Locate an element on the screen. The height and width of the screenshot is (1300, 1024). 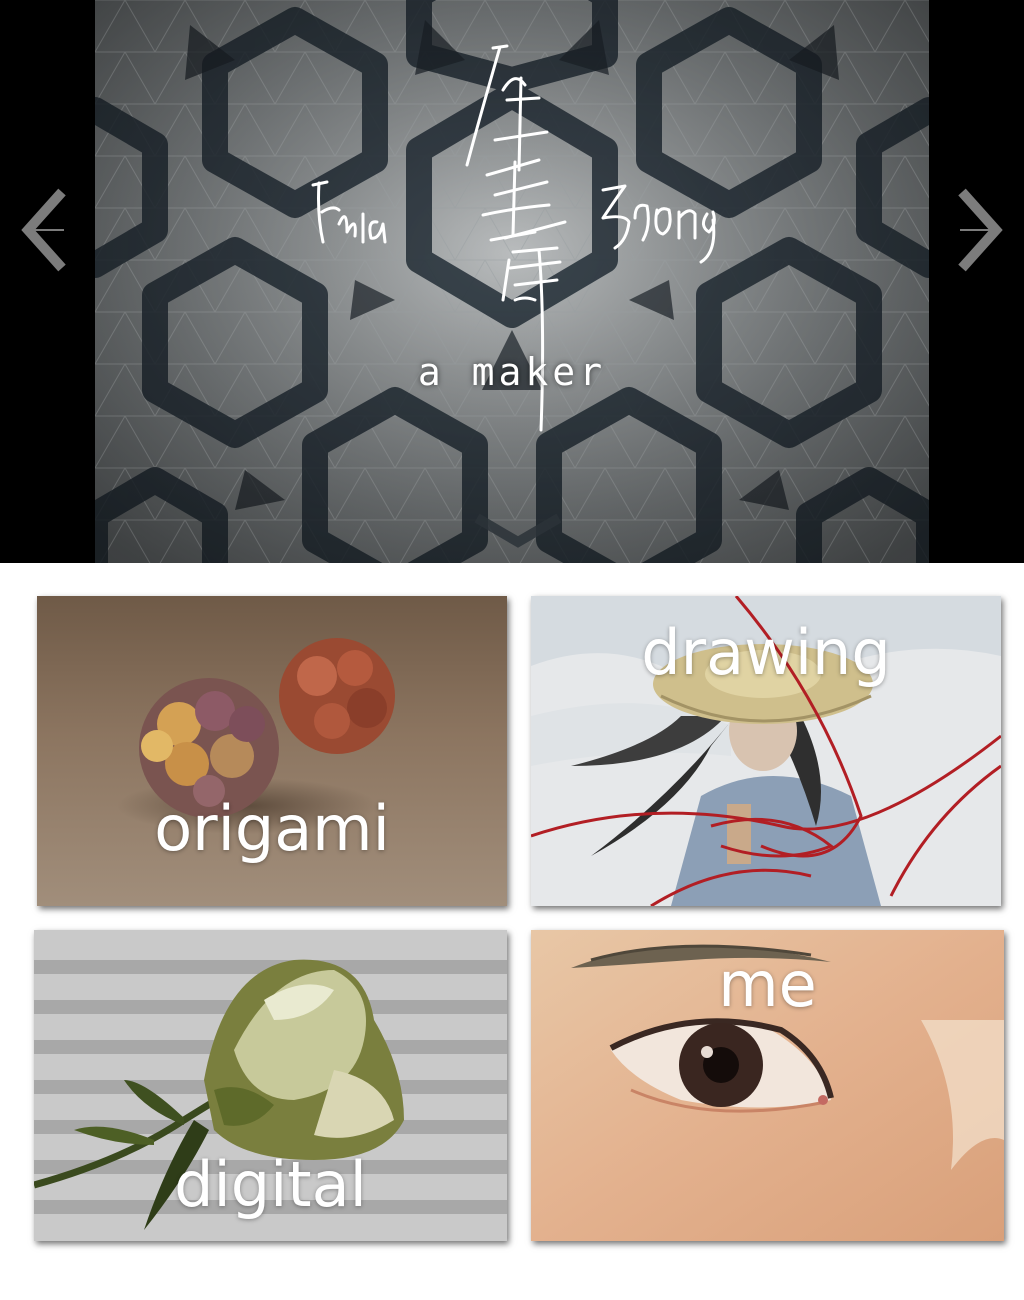
tile-digital-label: digital is located at coordinates (270, 1184).